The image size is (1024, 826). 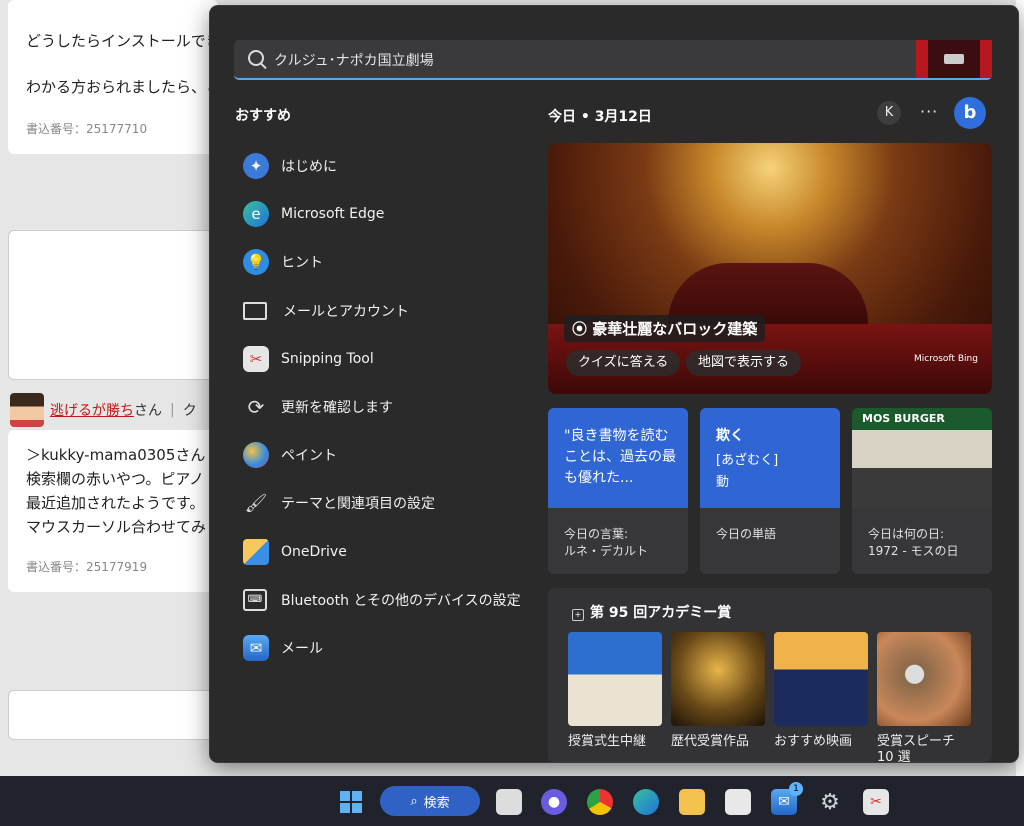 What do you see at coordinates (718, 679) in the screenshot?
I see `past-winners-thumbnail` at bounding box center [718, 679].